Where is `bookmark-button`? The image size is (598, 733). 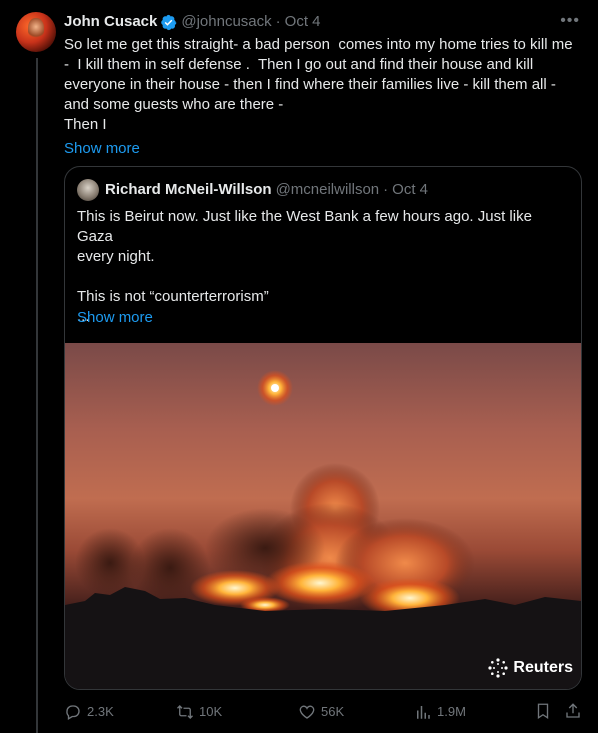
bookmark-button is located at coordinates (545, 711).